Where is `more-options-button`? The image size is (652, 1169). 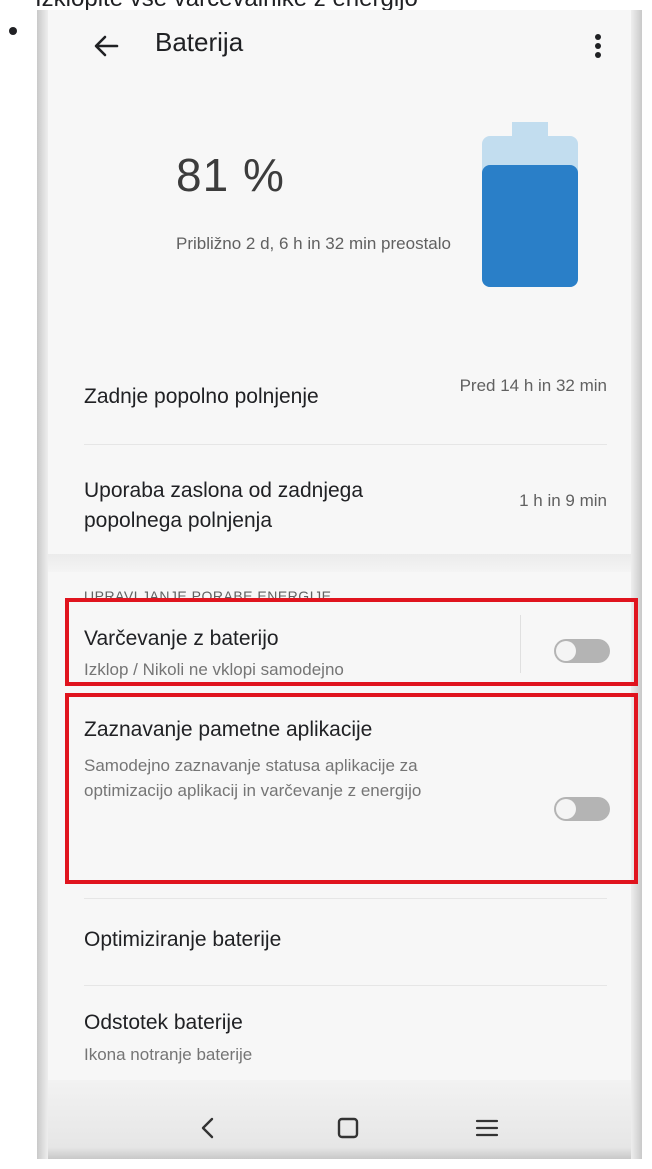
more-options-button is located at coordinates (598, 46).